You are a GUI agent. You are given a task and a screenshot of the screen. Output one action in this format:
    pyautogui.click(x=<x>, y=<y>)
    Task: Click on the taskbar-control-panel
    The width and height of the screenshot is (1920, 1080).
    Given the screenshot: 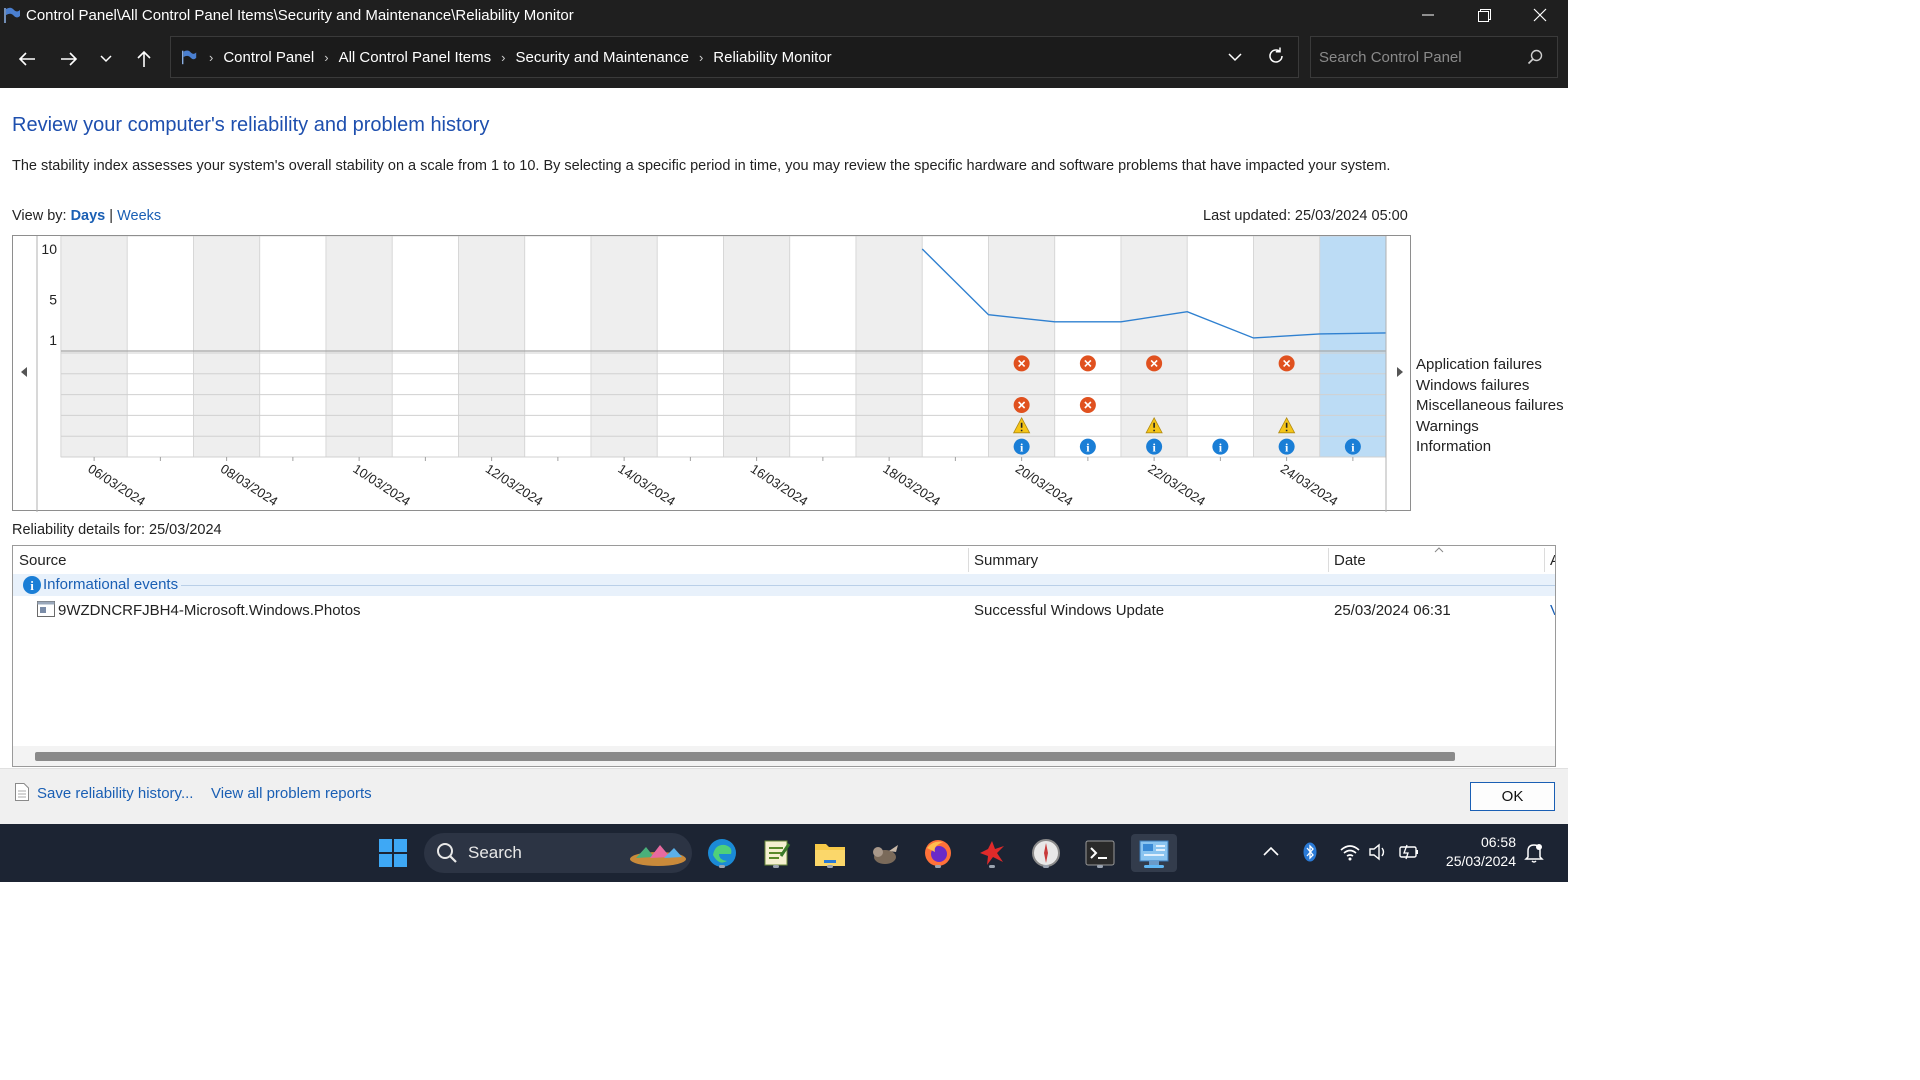 What is the action you would take?
    pyautogui.click(x=1154, y=853)
    